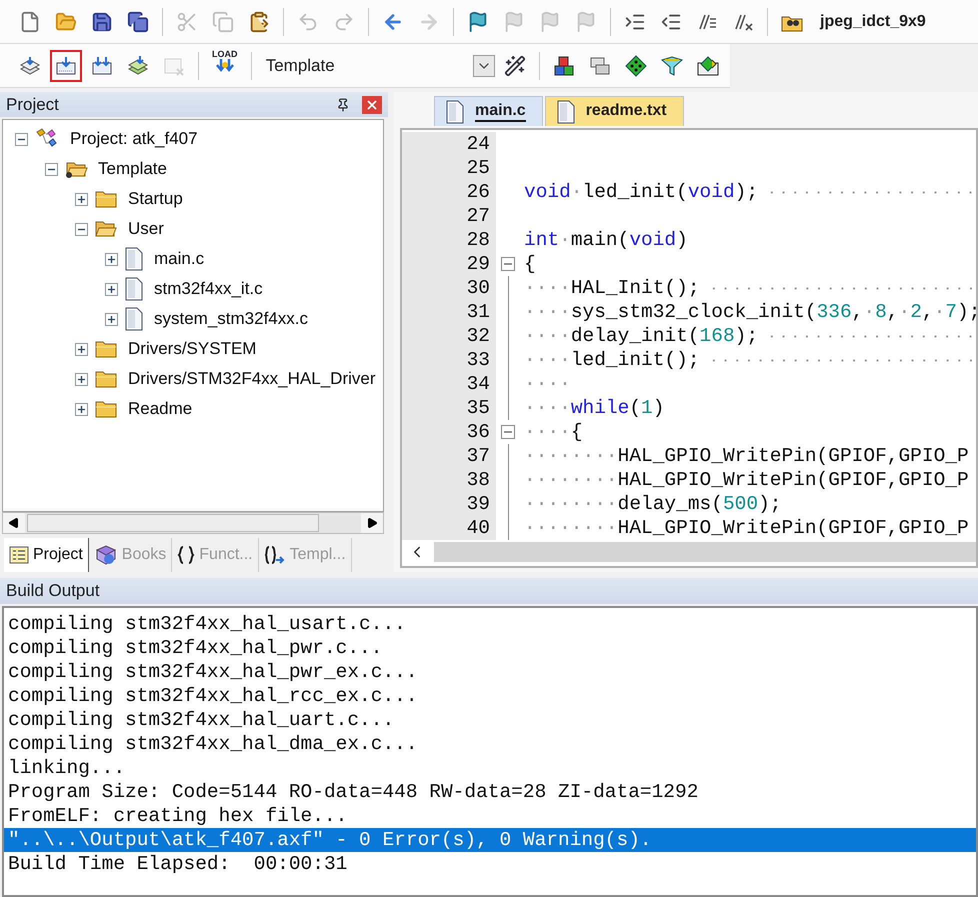  I want to click on code-line: ····sys_stm32_clock_init(336,·8,·2,·7);, so click(750, 312).